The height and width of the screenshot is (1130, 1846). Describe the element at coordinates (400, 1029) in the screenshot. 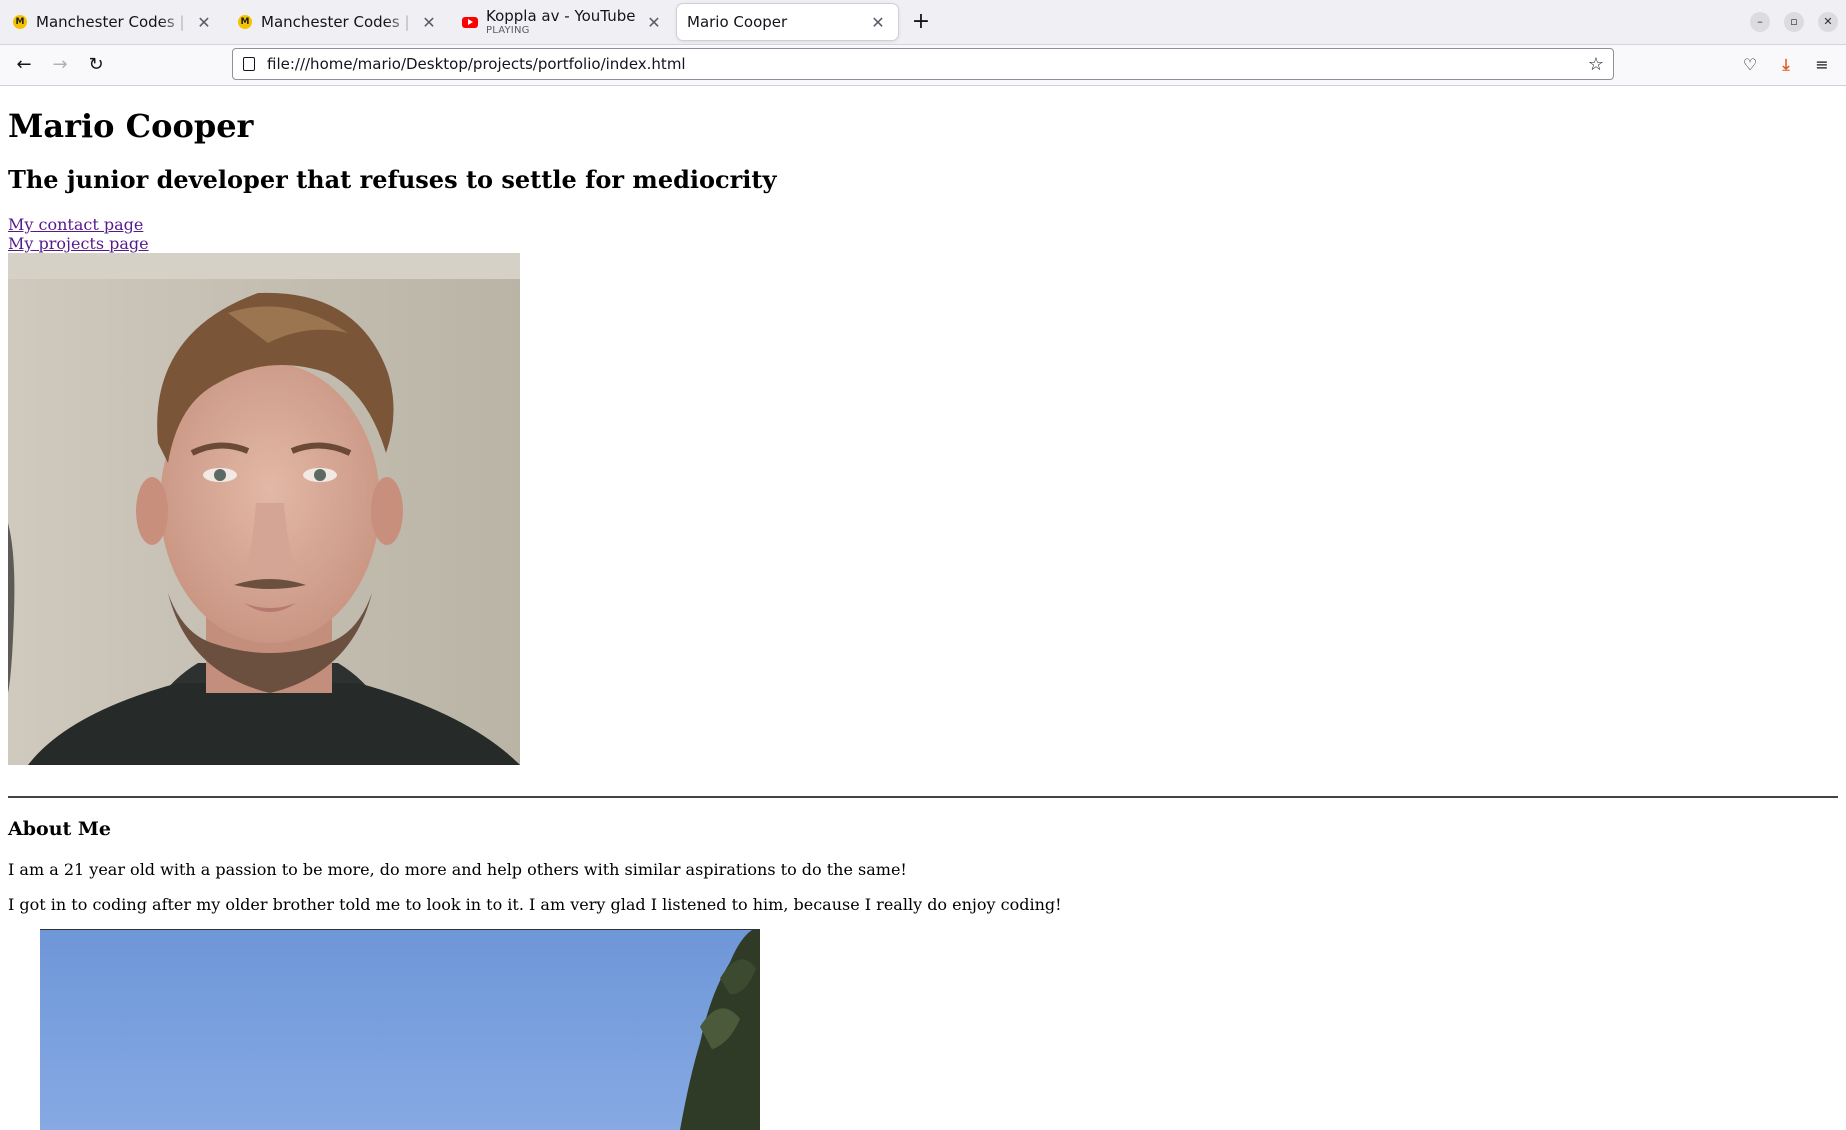

I see `outdoor-photo` at that location.